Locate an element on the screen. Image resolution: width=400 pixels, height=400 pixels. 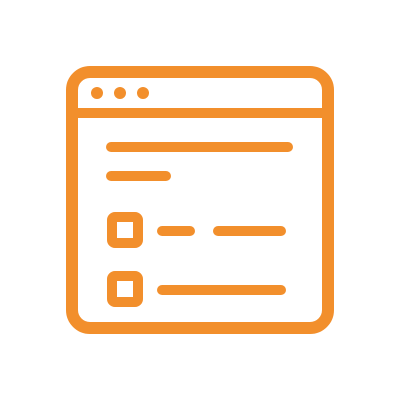
titlebar-dots is located at coordinates (120, 93).